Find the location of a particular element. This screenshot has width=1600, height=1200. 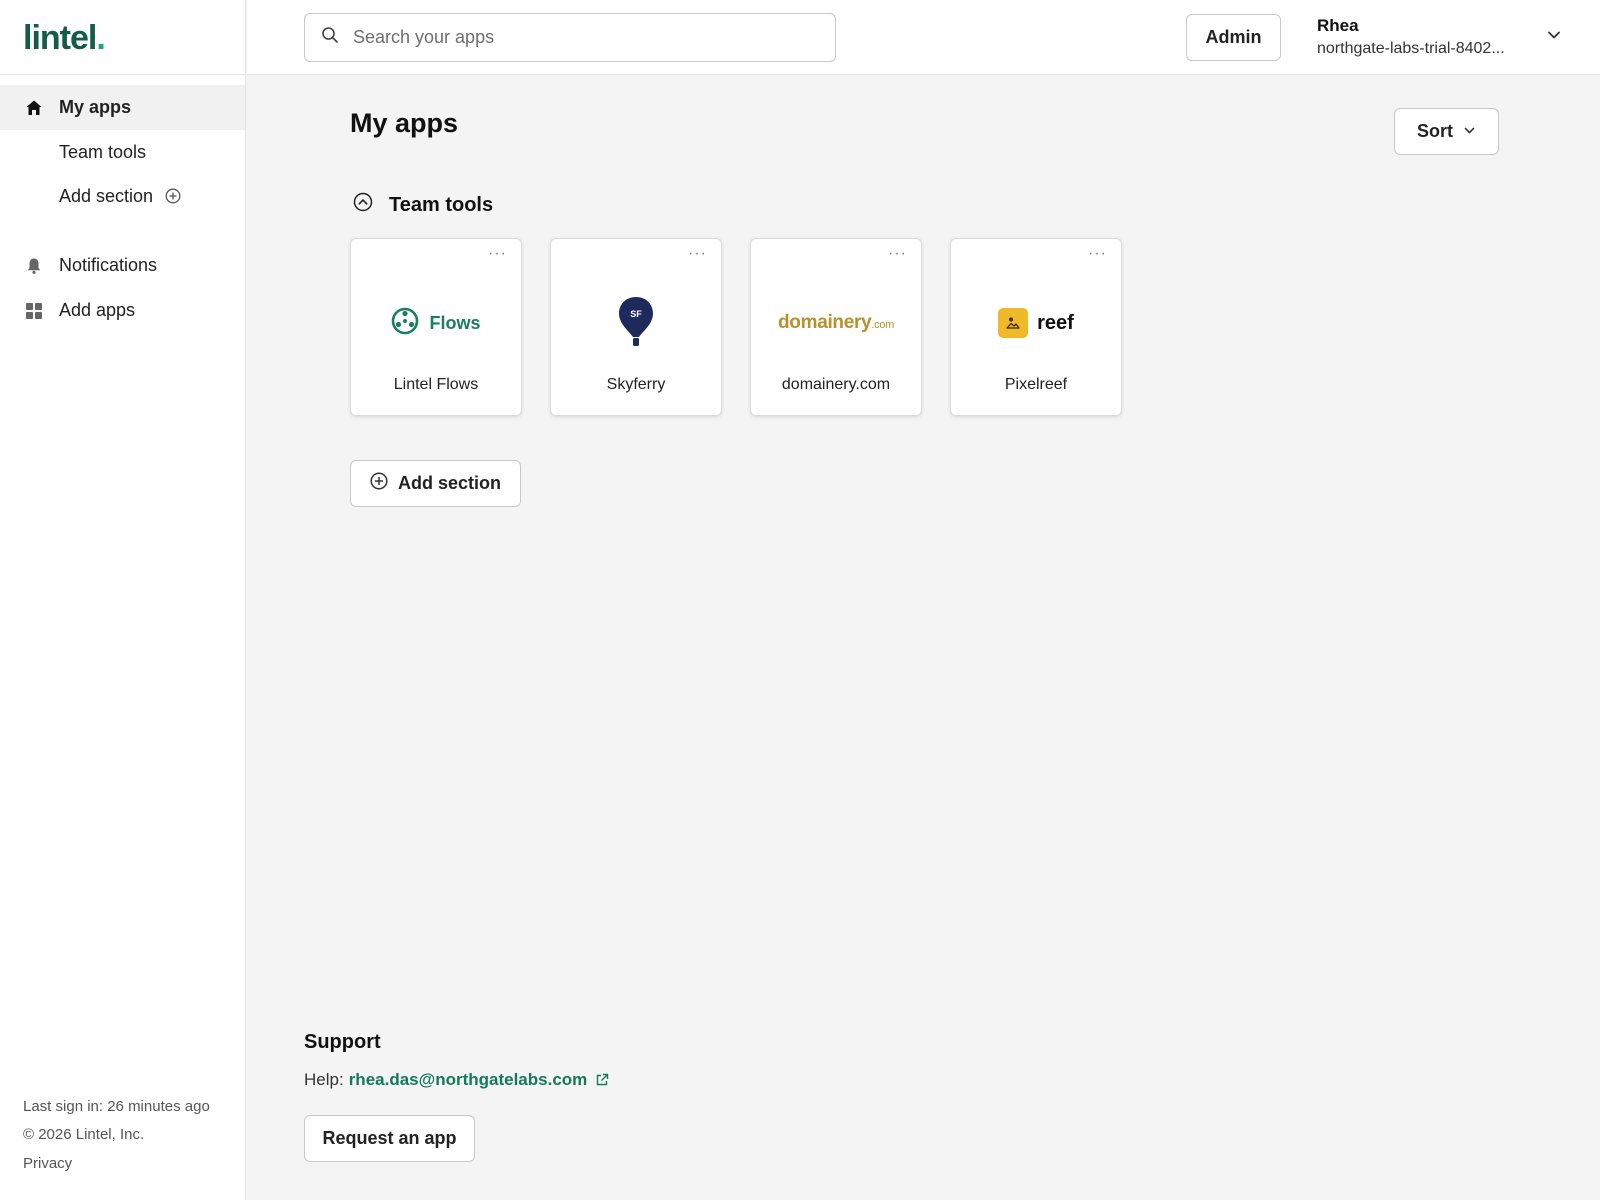

sidebar-item-add-apps: Add apps is located at coordinates (122, 310).